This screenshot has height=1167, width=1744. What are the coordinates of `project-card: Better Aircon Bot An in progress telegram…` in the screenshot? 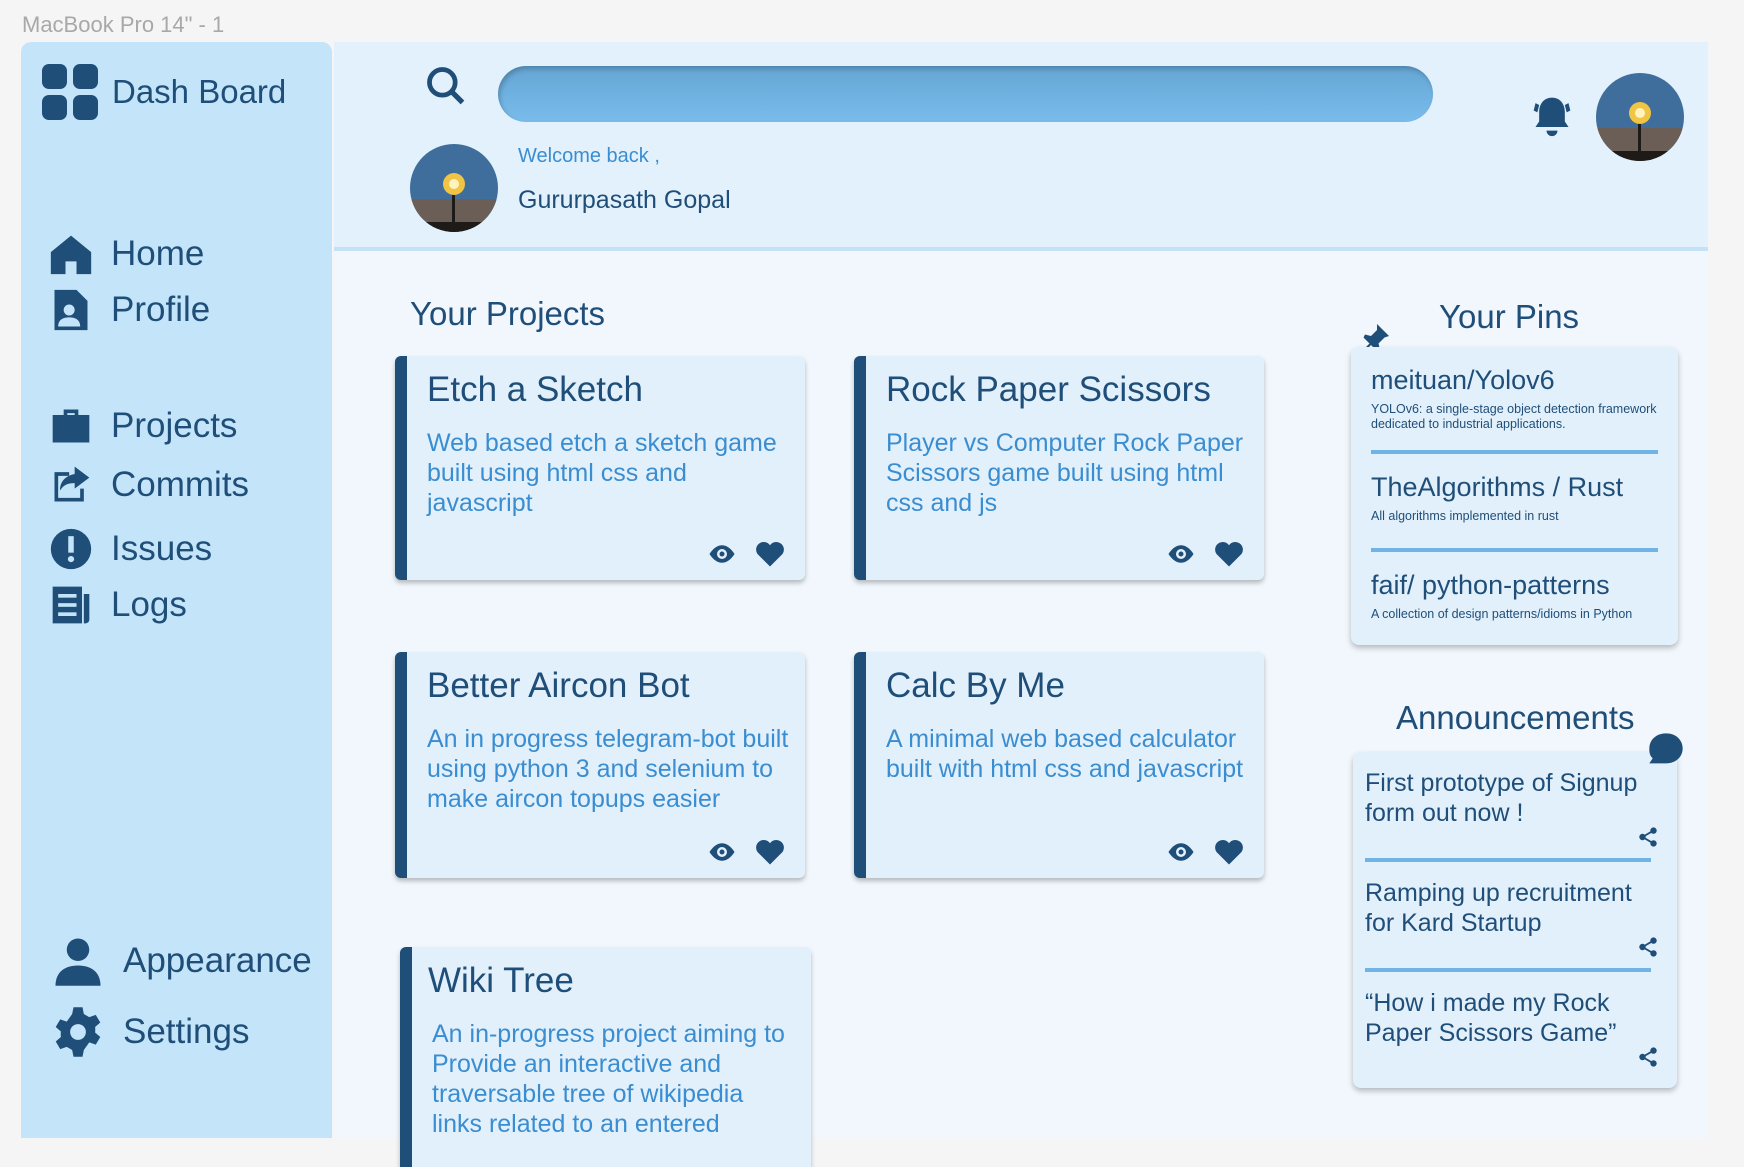 It's located at (600, 765).